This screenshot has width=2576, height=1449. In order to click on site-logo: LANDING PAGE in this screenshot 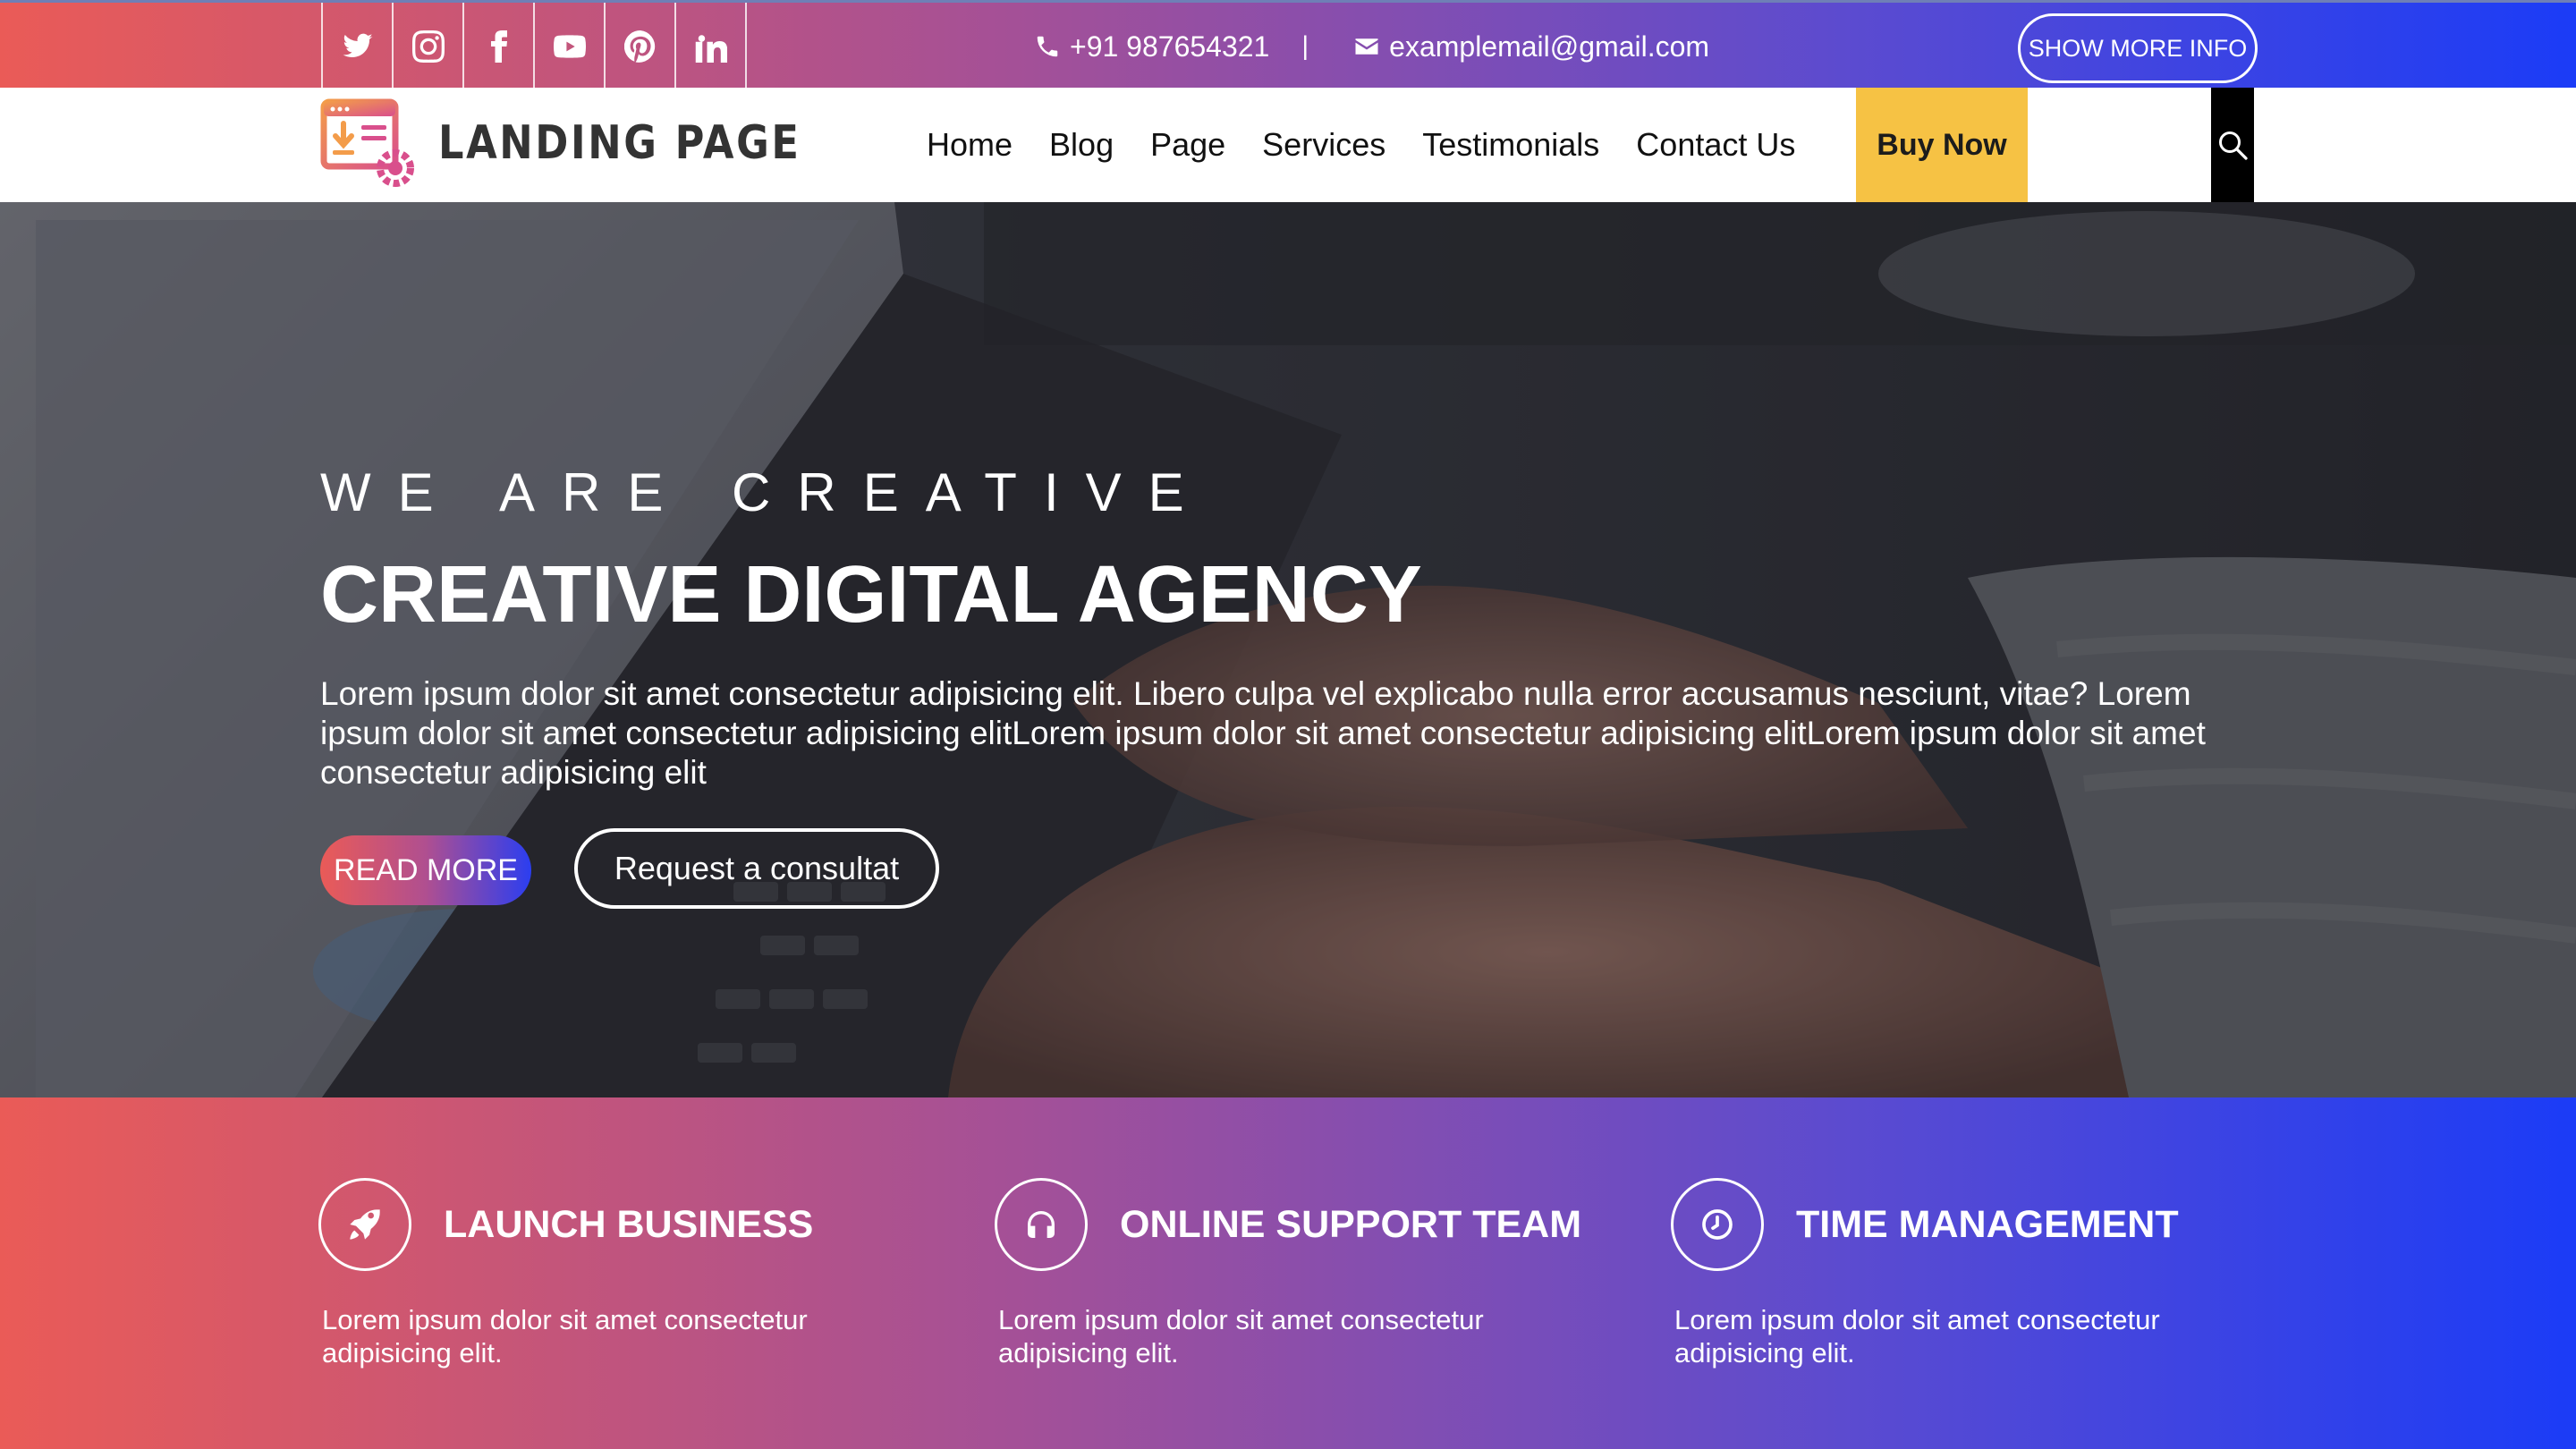, I will do `click(590, 143)`.